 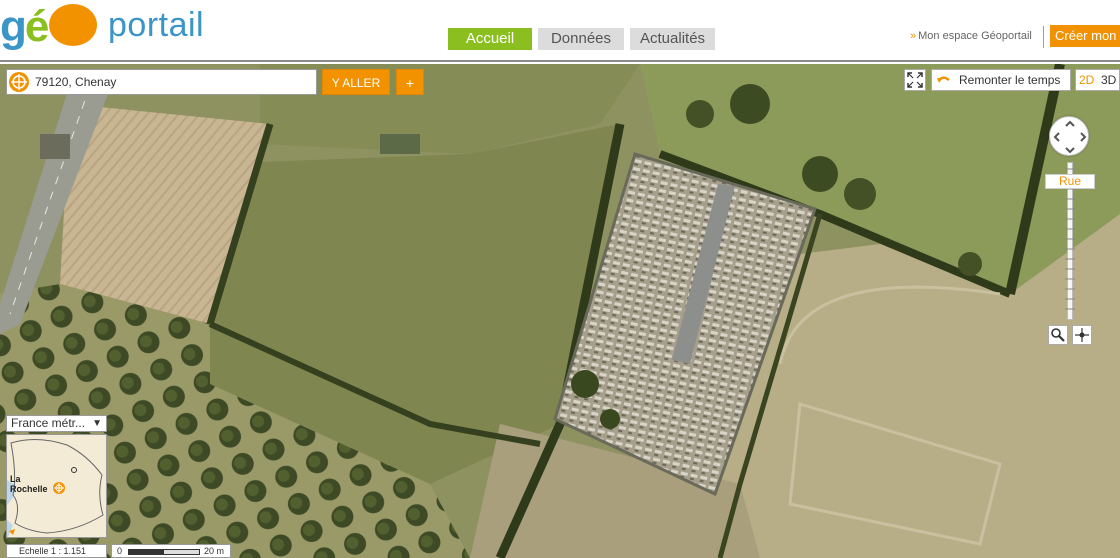 What do you see at coordinates (410, 82) in the screenshot?
I see `add-button: +` at bounding box center [410, 82].